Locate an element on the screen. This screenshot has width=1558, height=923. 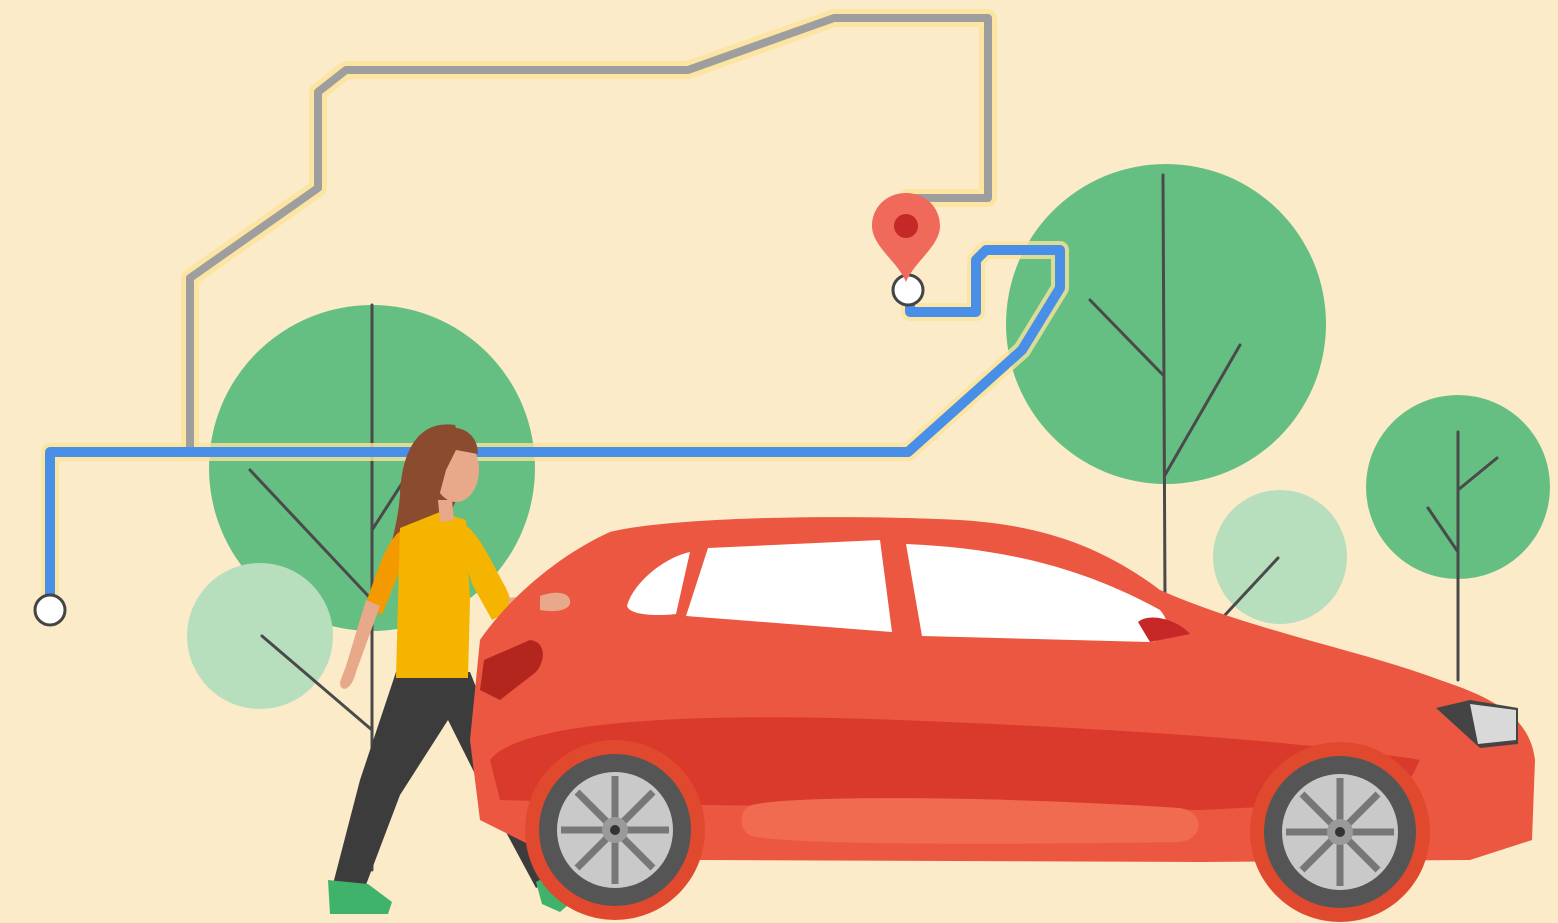
woman-hand is located at coordinates (555, 602).